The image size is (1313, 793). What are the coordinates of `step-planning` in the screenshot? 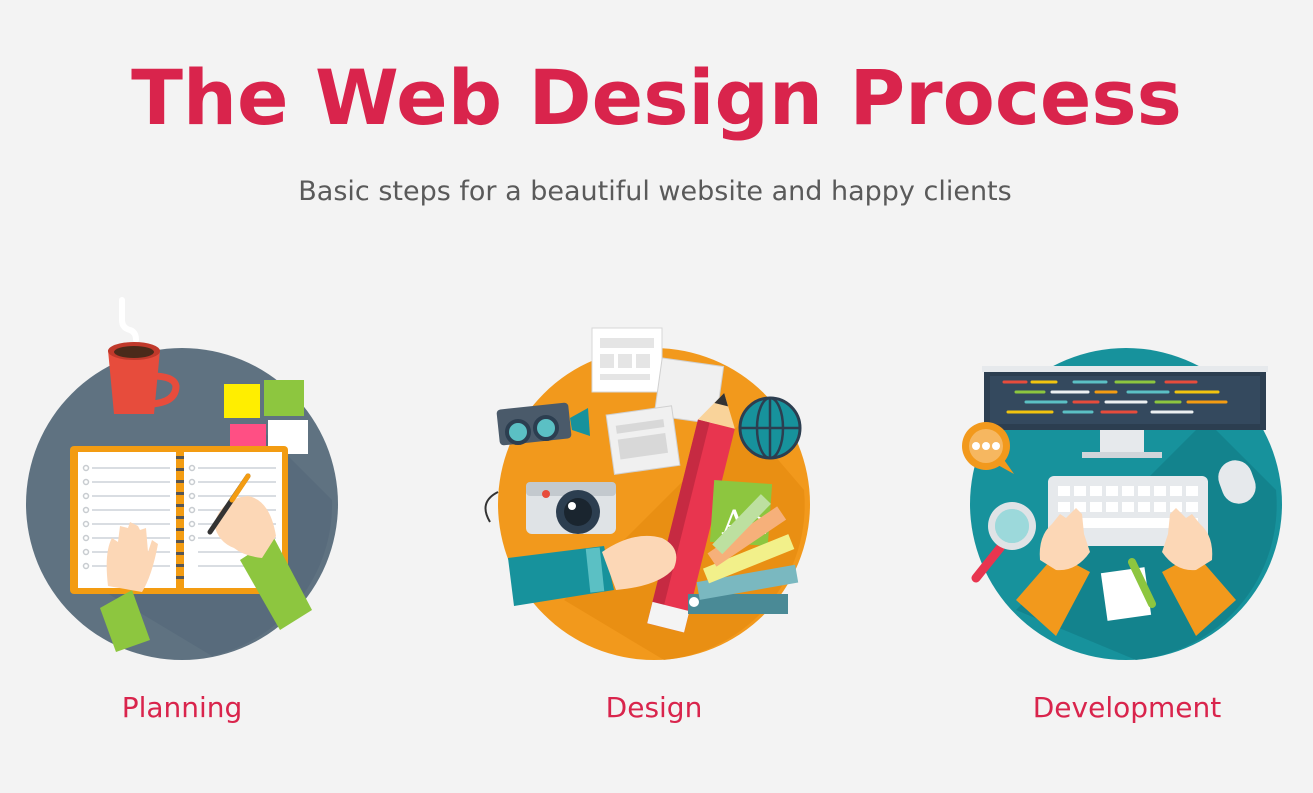 It's located at (182, 480).